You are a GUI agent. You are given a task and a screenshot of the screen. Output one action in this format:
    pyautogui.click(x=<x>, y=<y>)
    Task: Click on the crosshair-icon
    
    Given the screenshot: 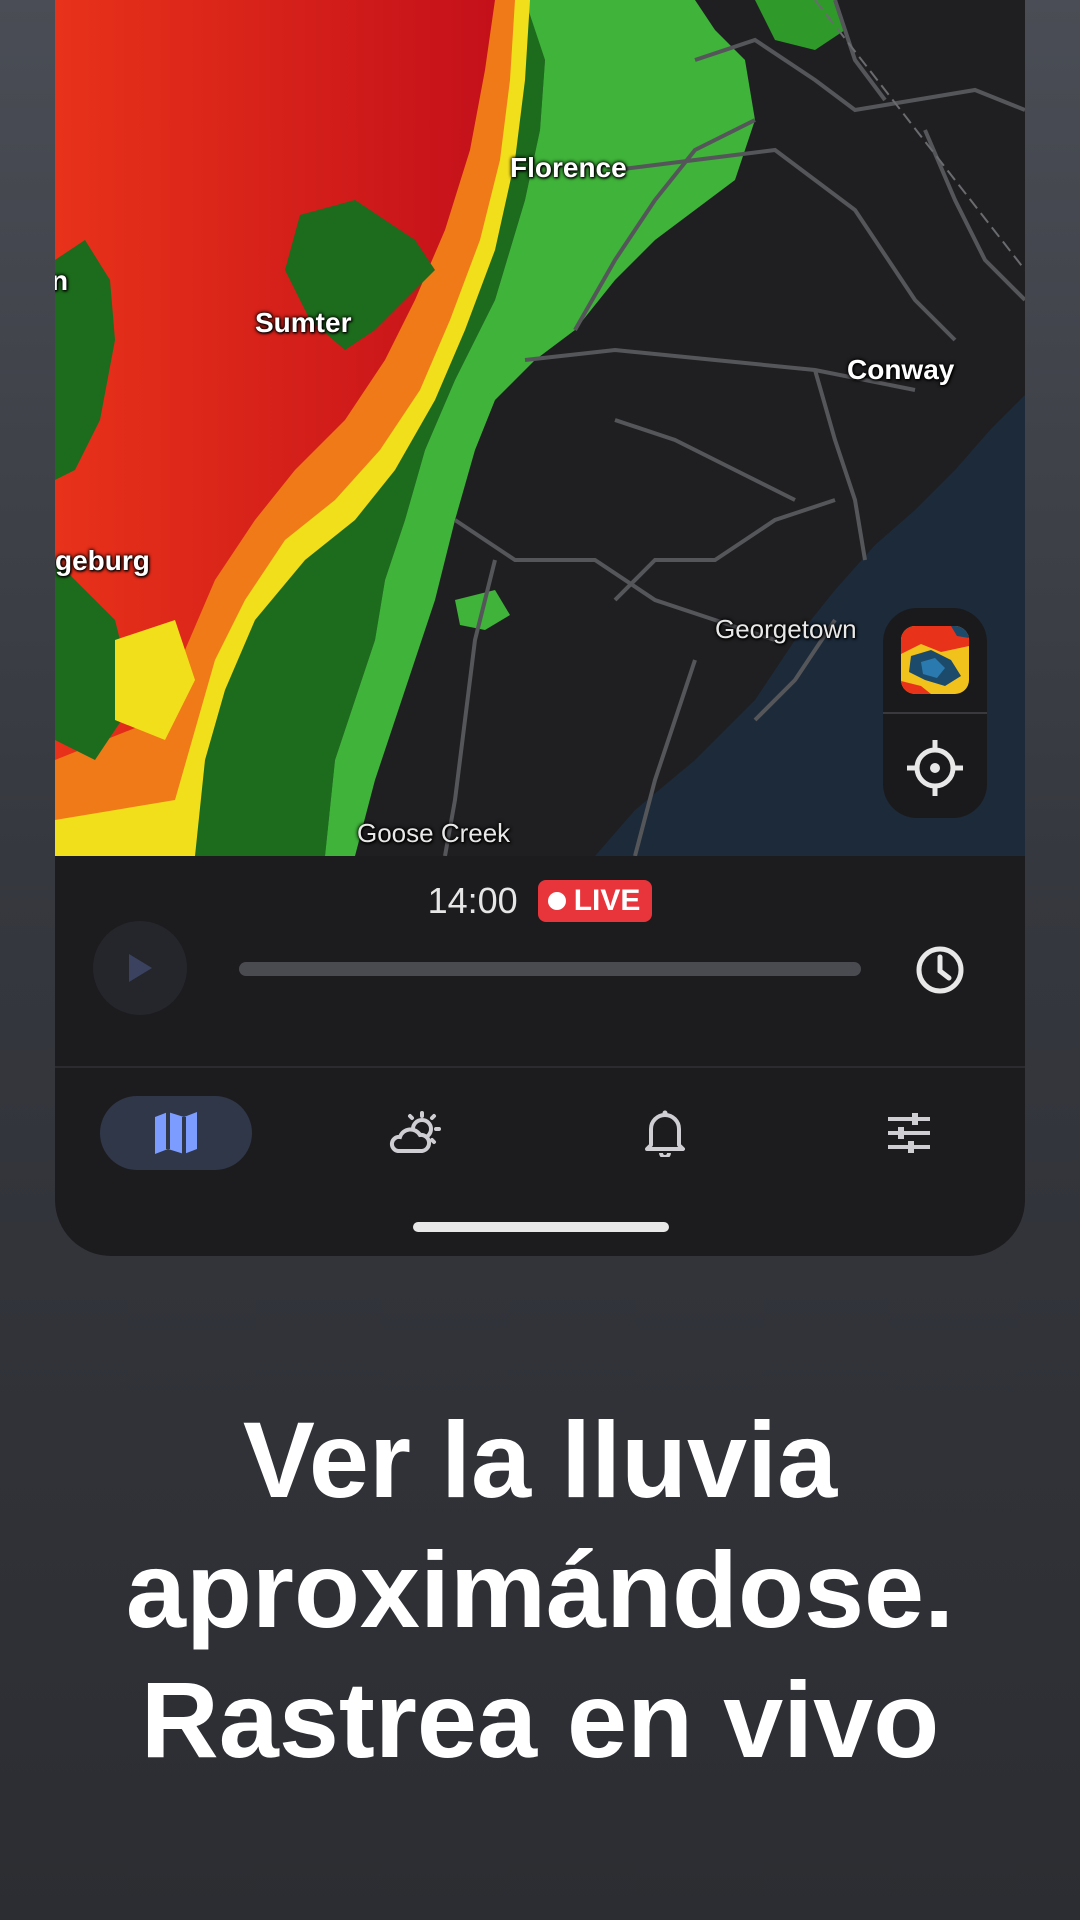 What is the action you would take?
    pyautogui.click(x=935, y=768)
    